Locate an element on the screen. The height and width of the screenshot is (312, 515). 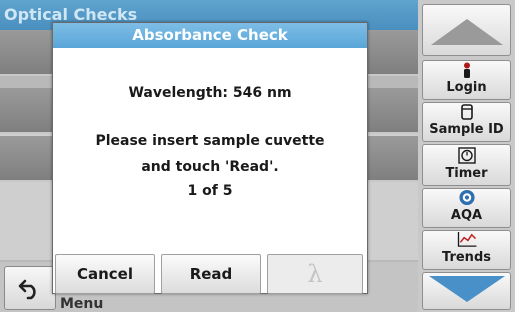
trends-button: Trends is located at coordinates (466, 250).